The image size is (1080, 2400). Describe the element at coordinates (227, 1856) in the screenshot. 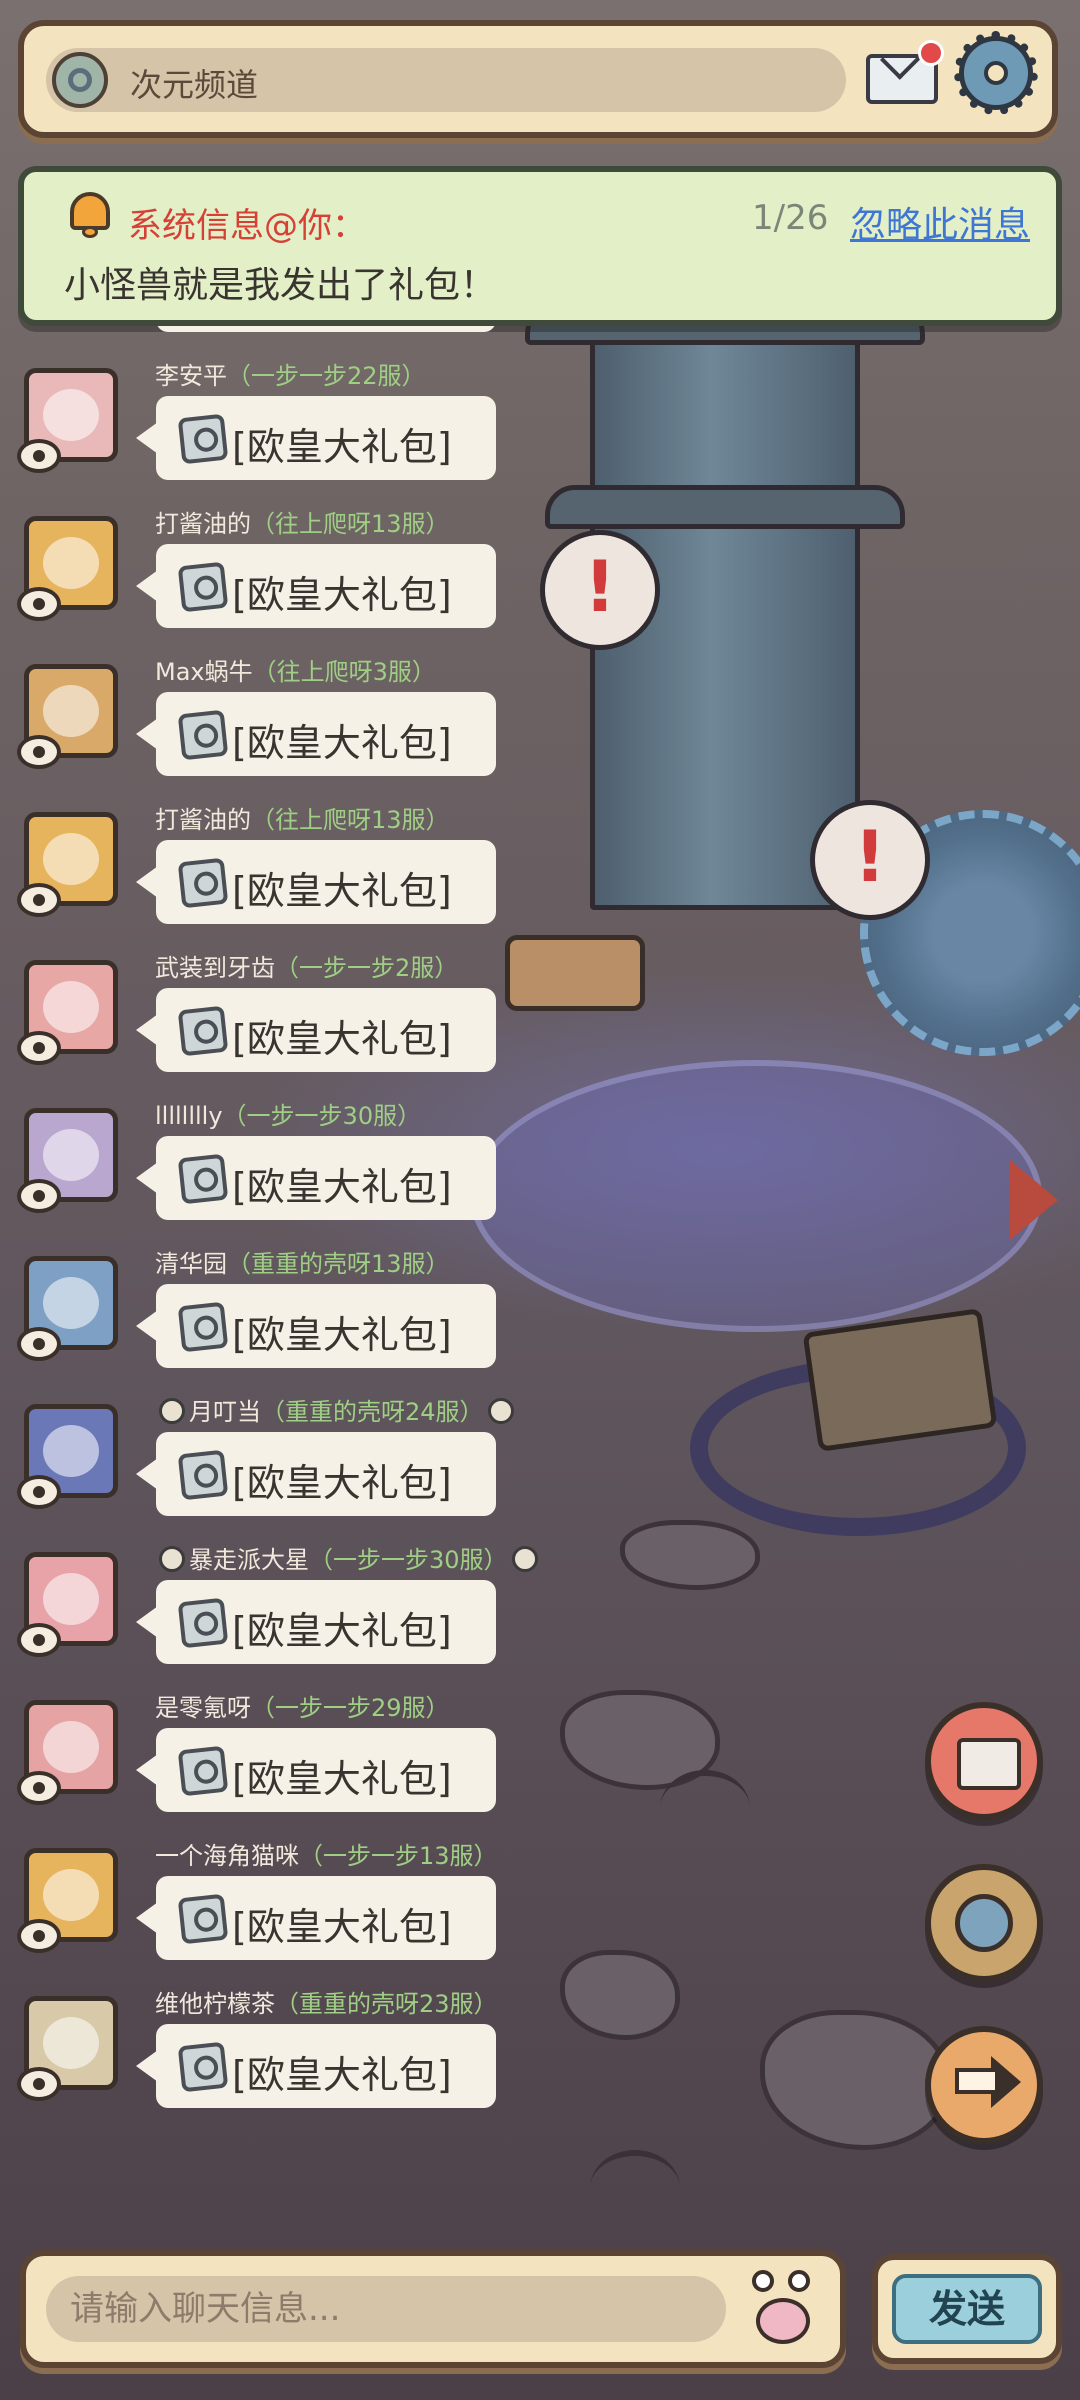

I see `sender-name: 一个海角猫咪` at that location.